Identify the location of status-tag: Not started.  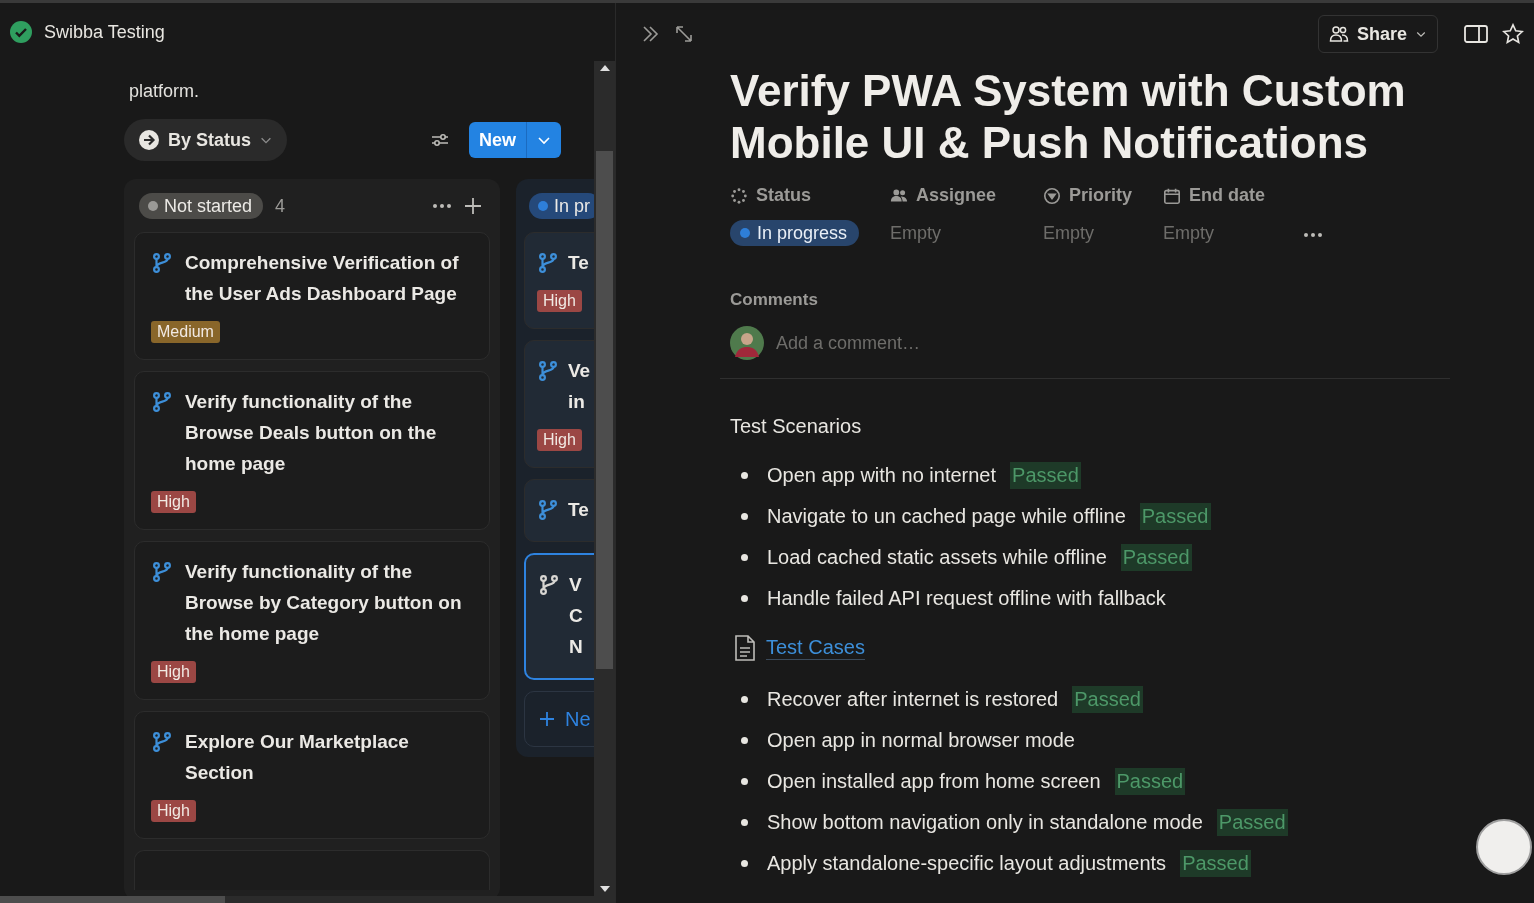
(201, 206).